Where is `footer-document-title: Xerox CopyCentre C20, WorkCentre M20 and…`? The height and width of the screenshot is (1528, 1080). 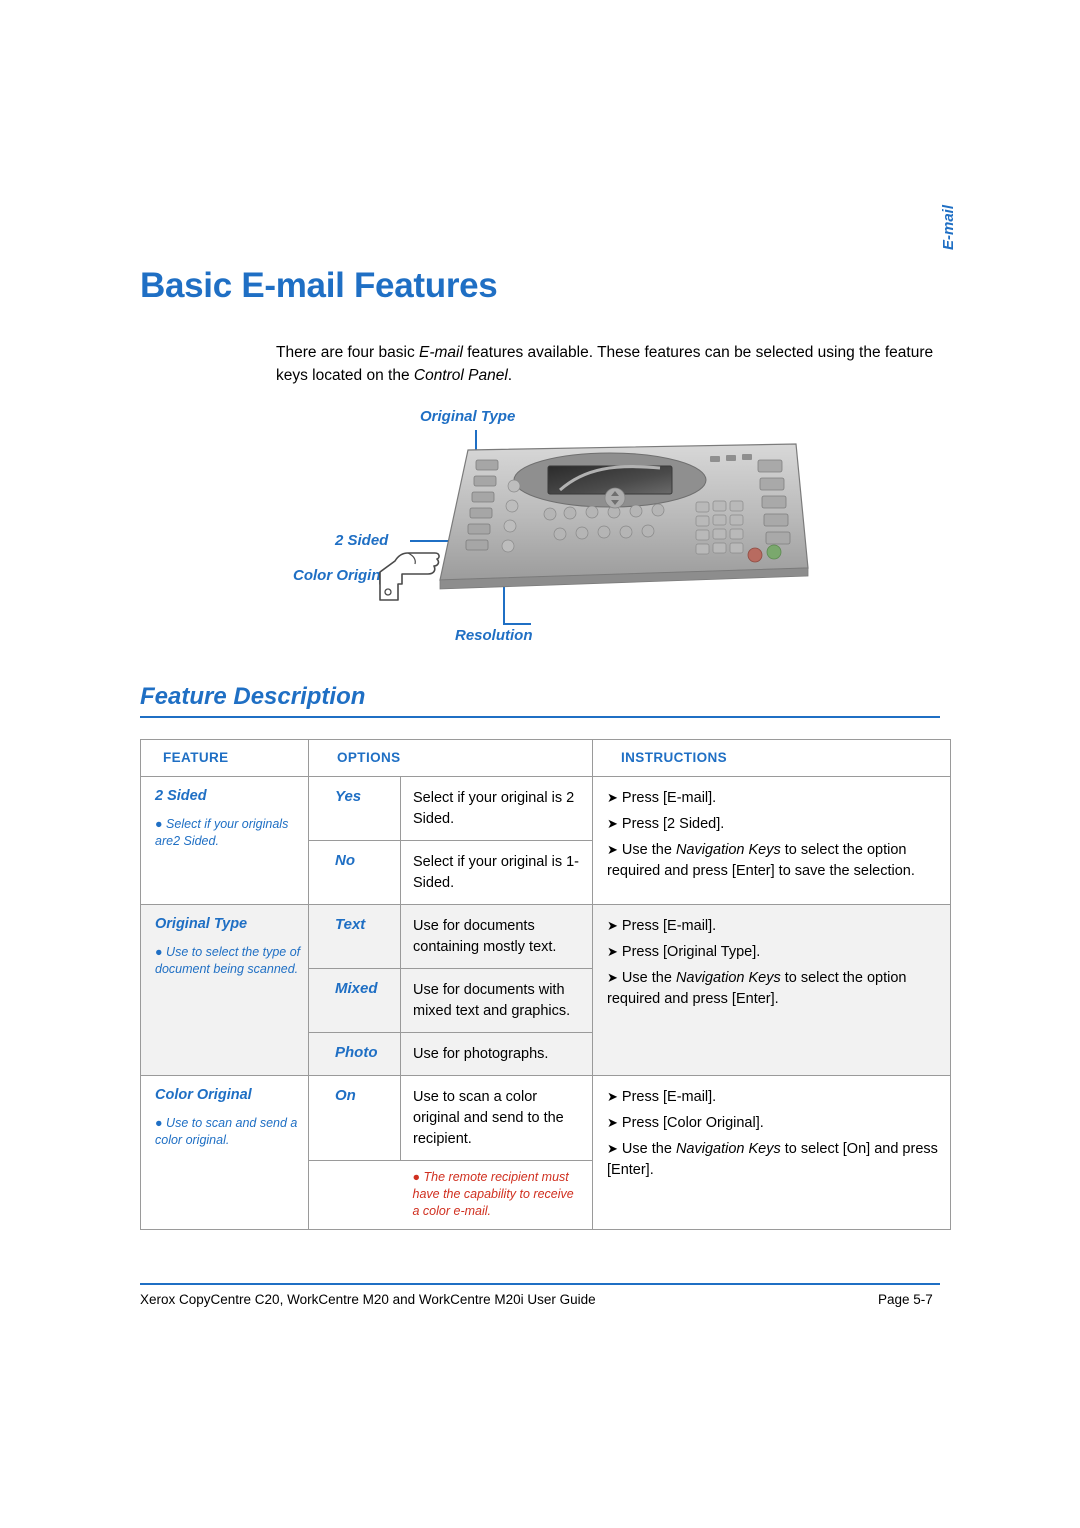
footer-document-title: Xerox CopyCentre C20, WorkCentre M20 and… is located at coordinates (368, 1299).